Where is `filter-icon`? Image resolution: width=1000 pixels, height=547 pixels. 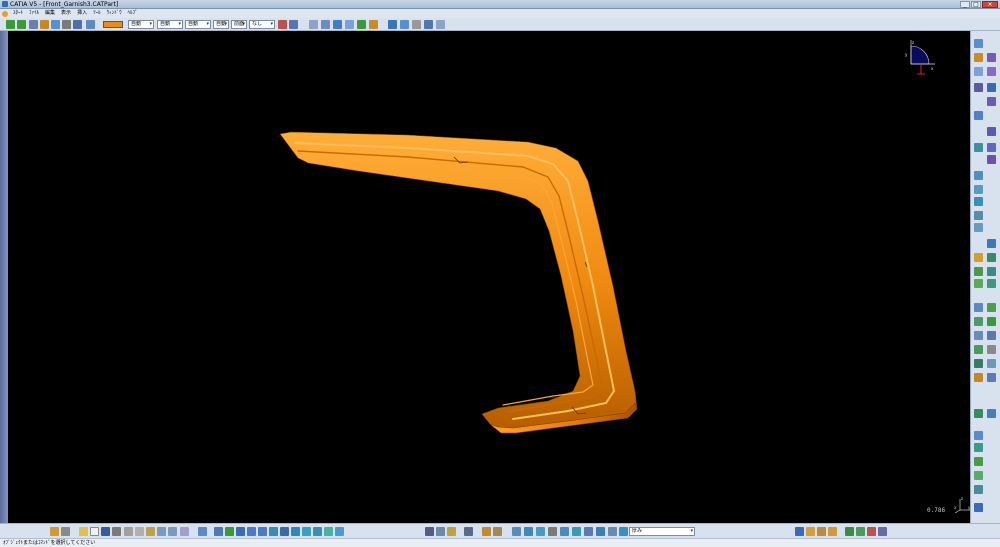 filter-icon is located at coordinates (77, 24).